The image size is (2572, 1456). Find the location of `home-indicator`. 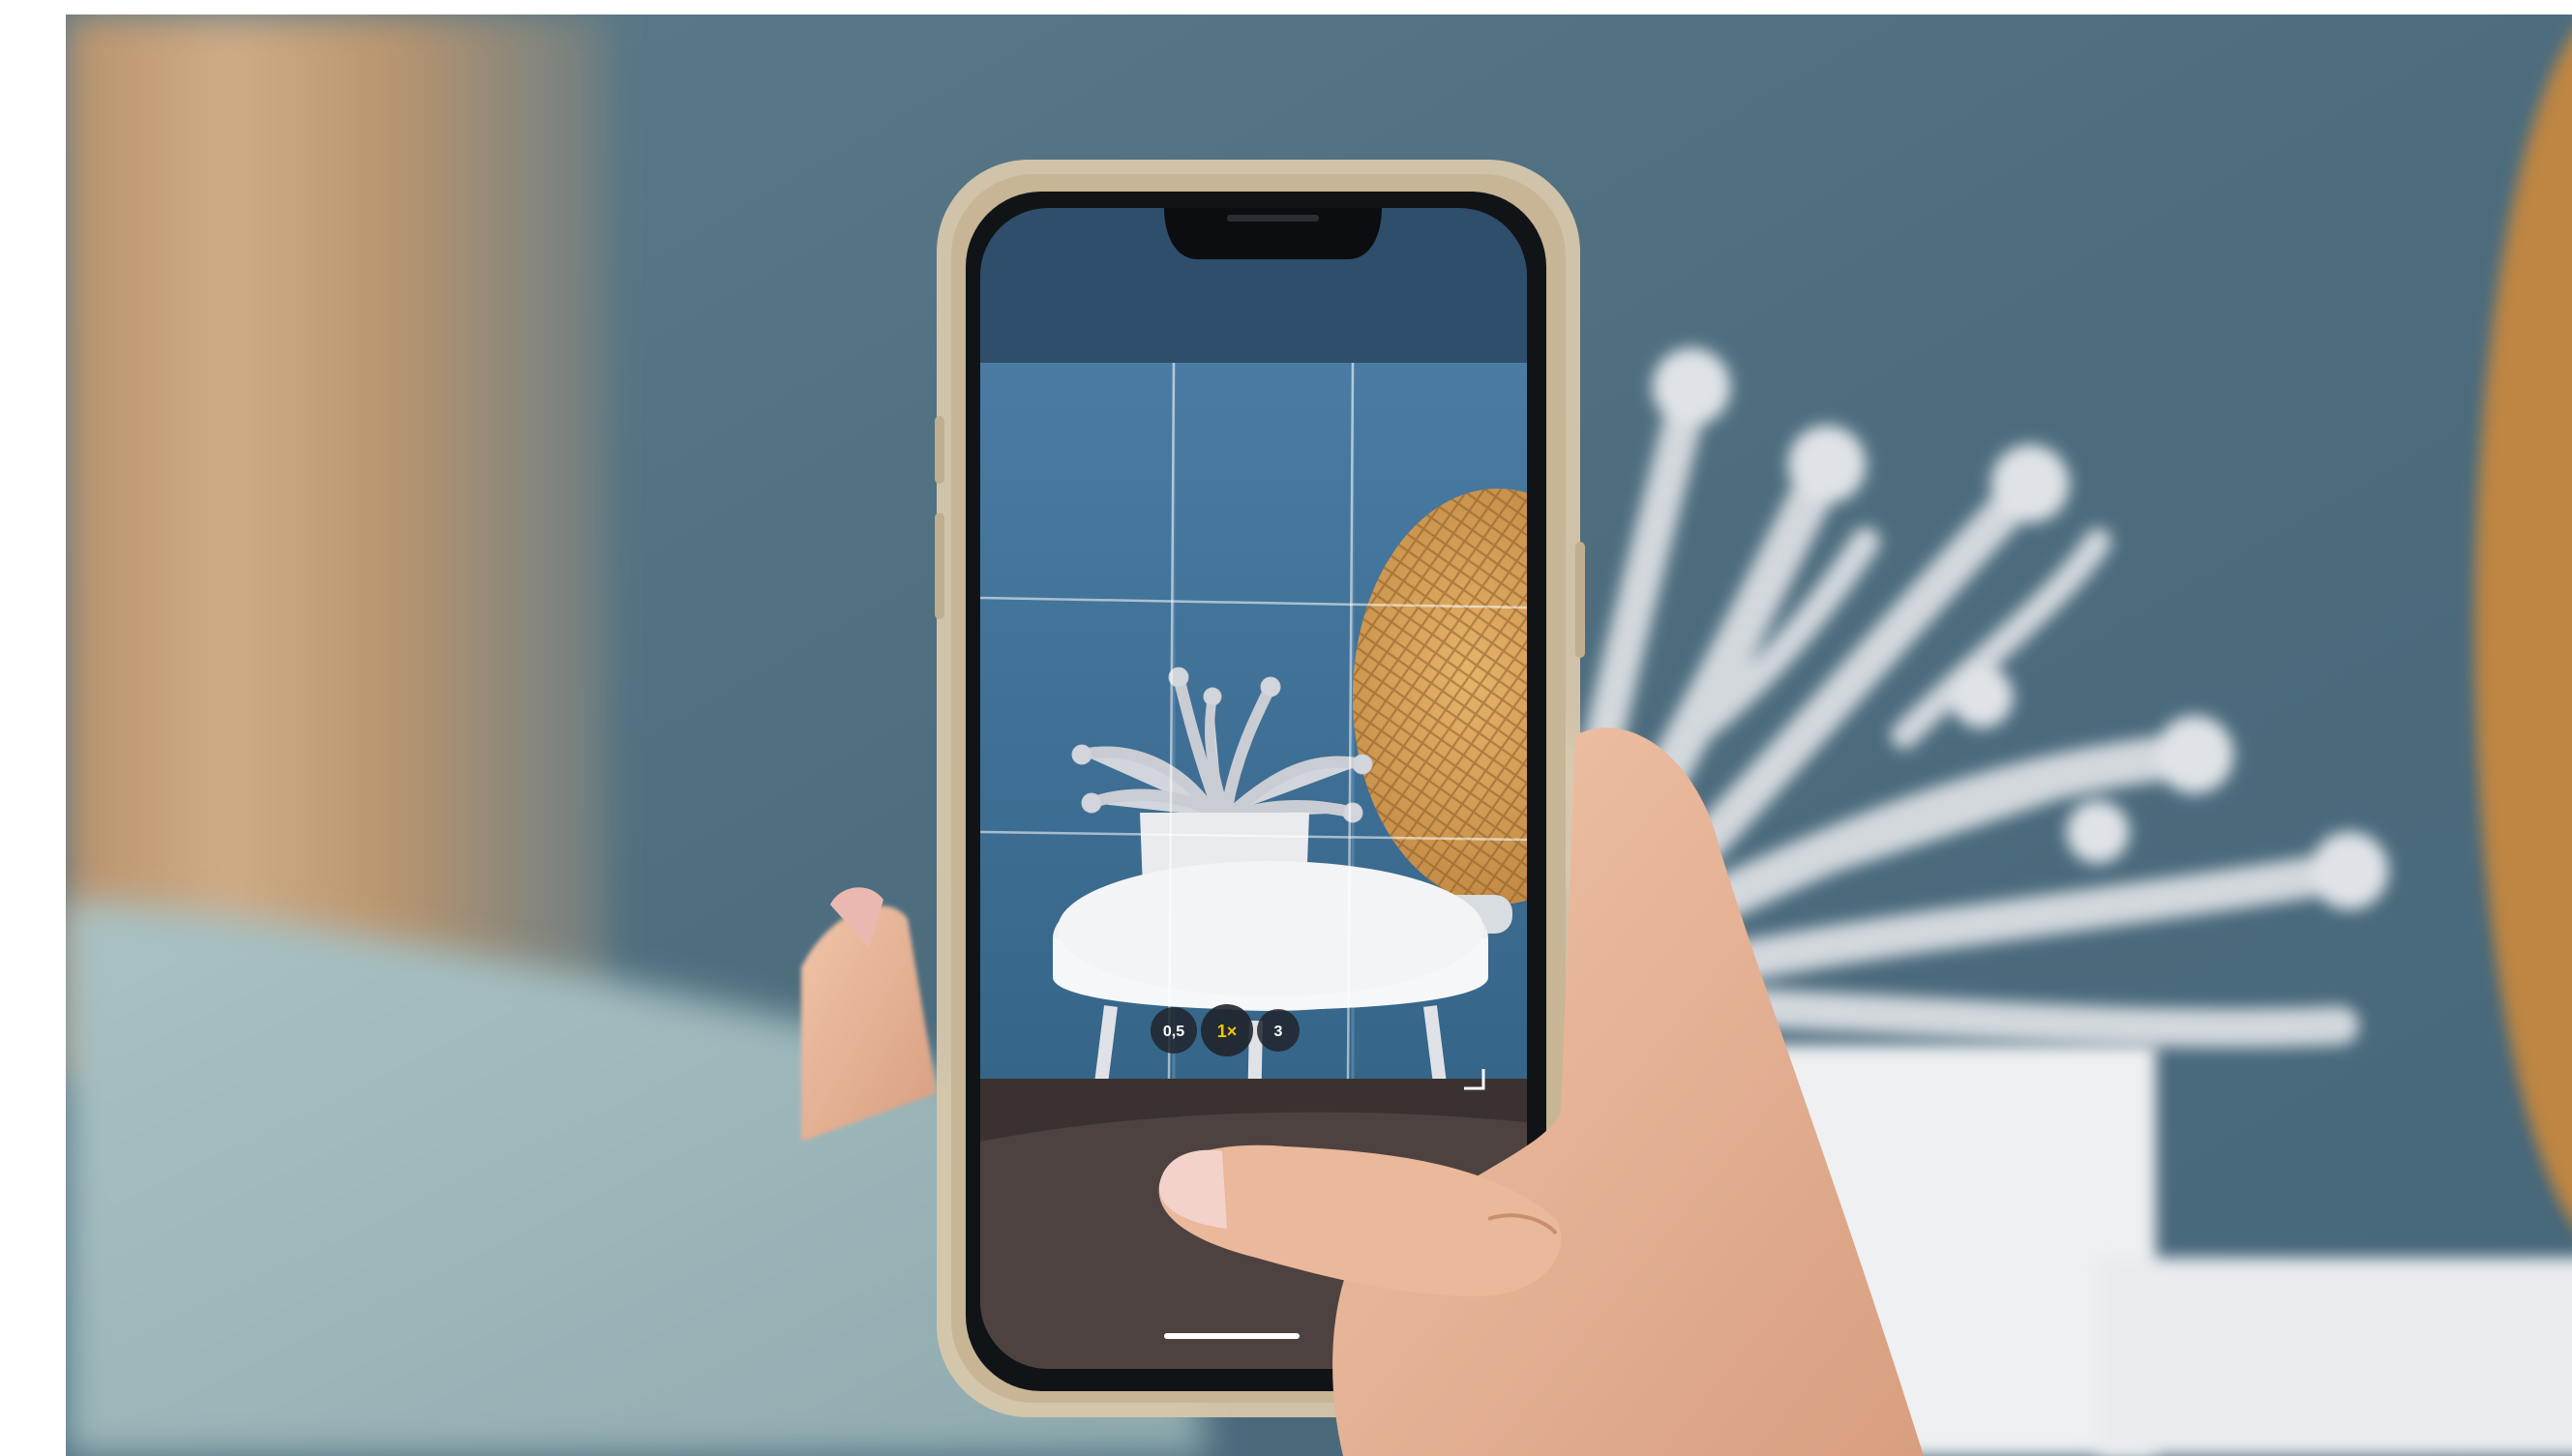

home-indicator is located at coordinates (1232, 1336).